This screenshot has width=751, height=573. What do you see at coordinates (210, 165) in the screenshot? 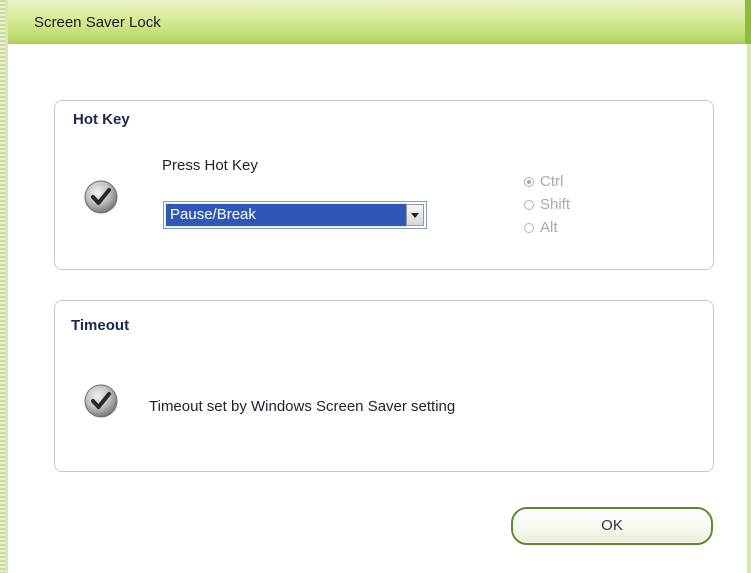
I see `press-hot-key-label: Press Hot Key` at bounding box center [210, 165].